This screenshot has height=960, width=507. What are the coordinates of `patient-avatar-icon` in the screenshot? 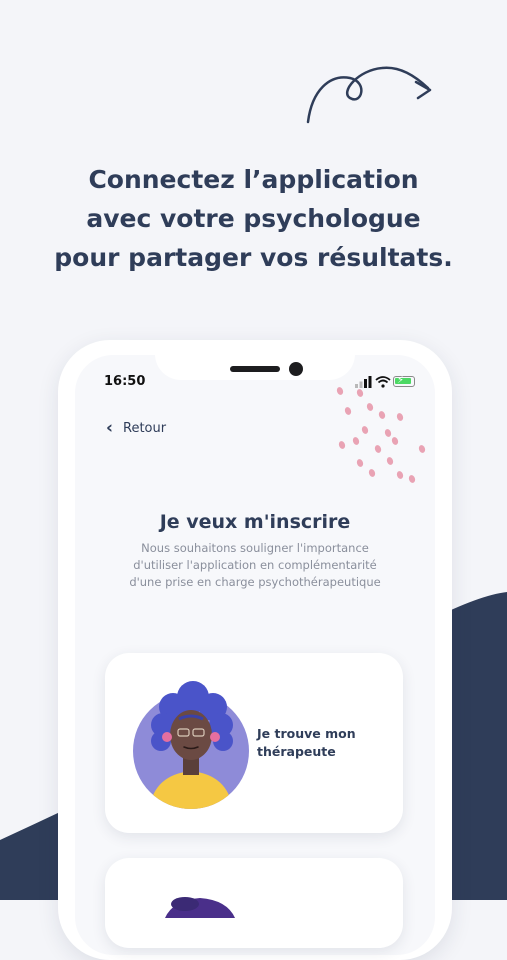 It's located at (200, 907).